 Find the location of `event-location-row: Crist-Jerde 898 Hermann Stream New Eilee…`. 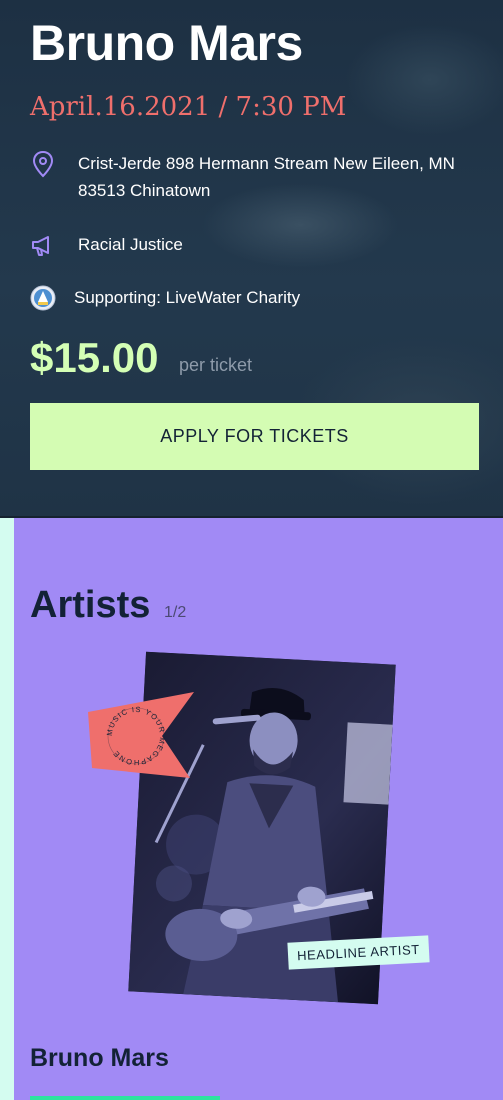

event-location-row: Crist-Jerde 898 Hermann Stream New Eilee… is located at coordinates (250, 177).